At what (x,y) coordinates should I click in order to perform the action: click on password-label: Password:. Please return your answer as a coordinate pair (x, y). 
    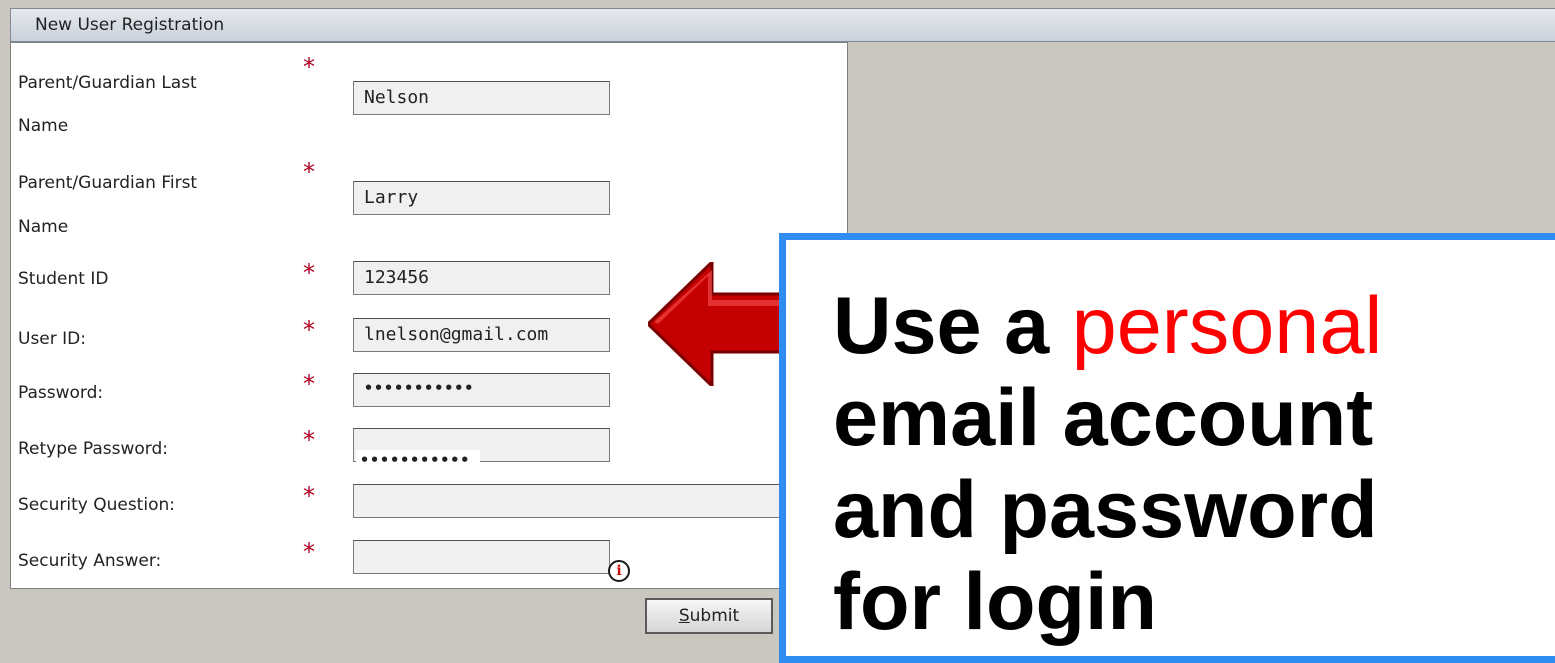
    Looking at the image, I should click on (61, 393).